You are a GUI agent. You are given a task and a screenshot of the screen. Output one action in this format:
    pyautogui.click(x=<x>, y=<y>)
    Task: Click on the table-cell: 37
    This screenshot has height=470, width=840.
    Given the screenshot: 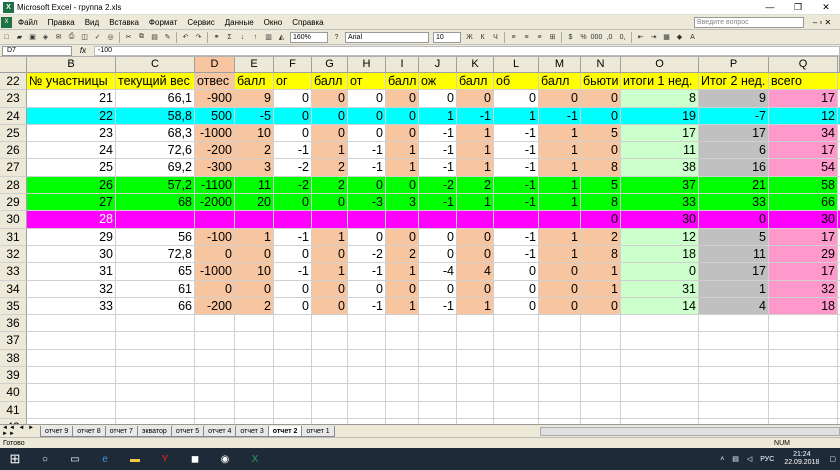 What is the action you would take?
    pyautogui.click(x=660, y=185)
    